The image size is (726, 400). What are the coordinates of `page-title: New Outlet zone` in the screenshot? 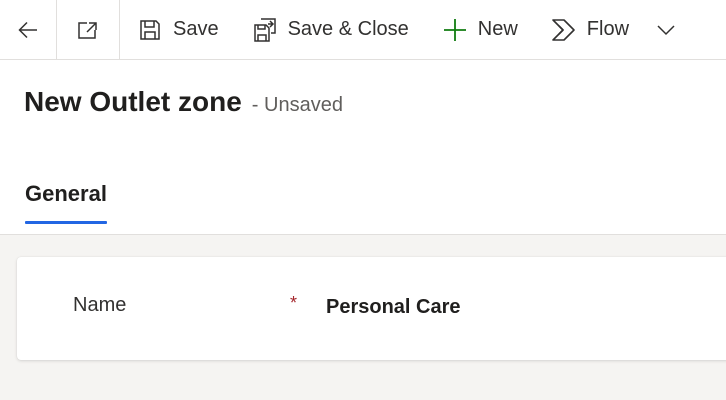 It's located at (133, 101).